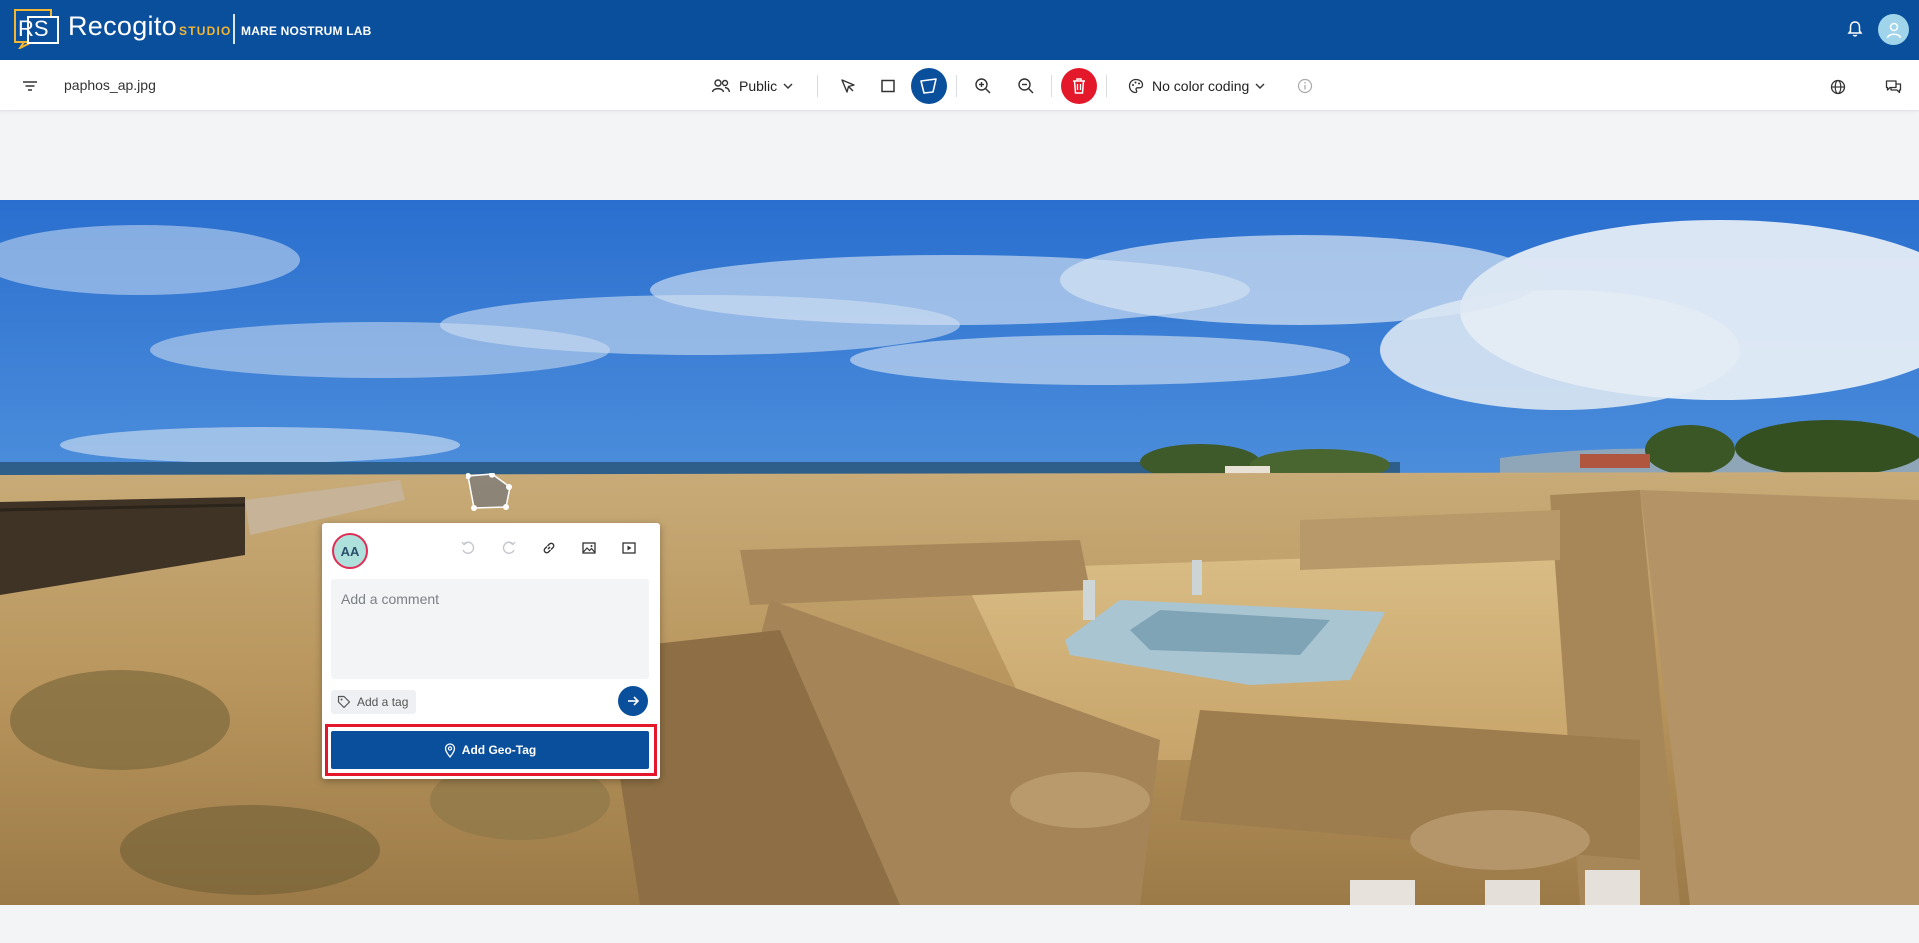 The height and width of the screenshot is (943, 1919). I want to click on redo-icon, so click(509, 547).